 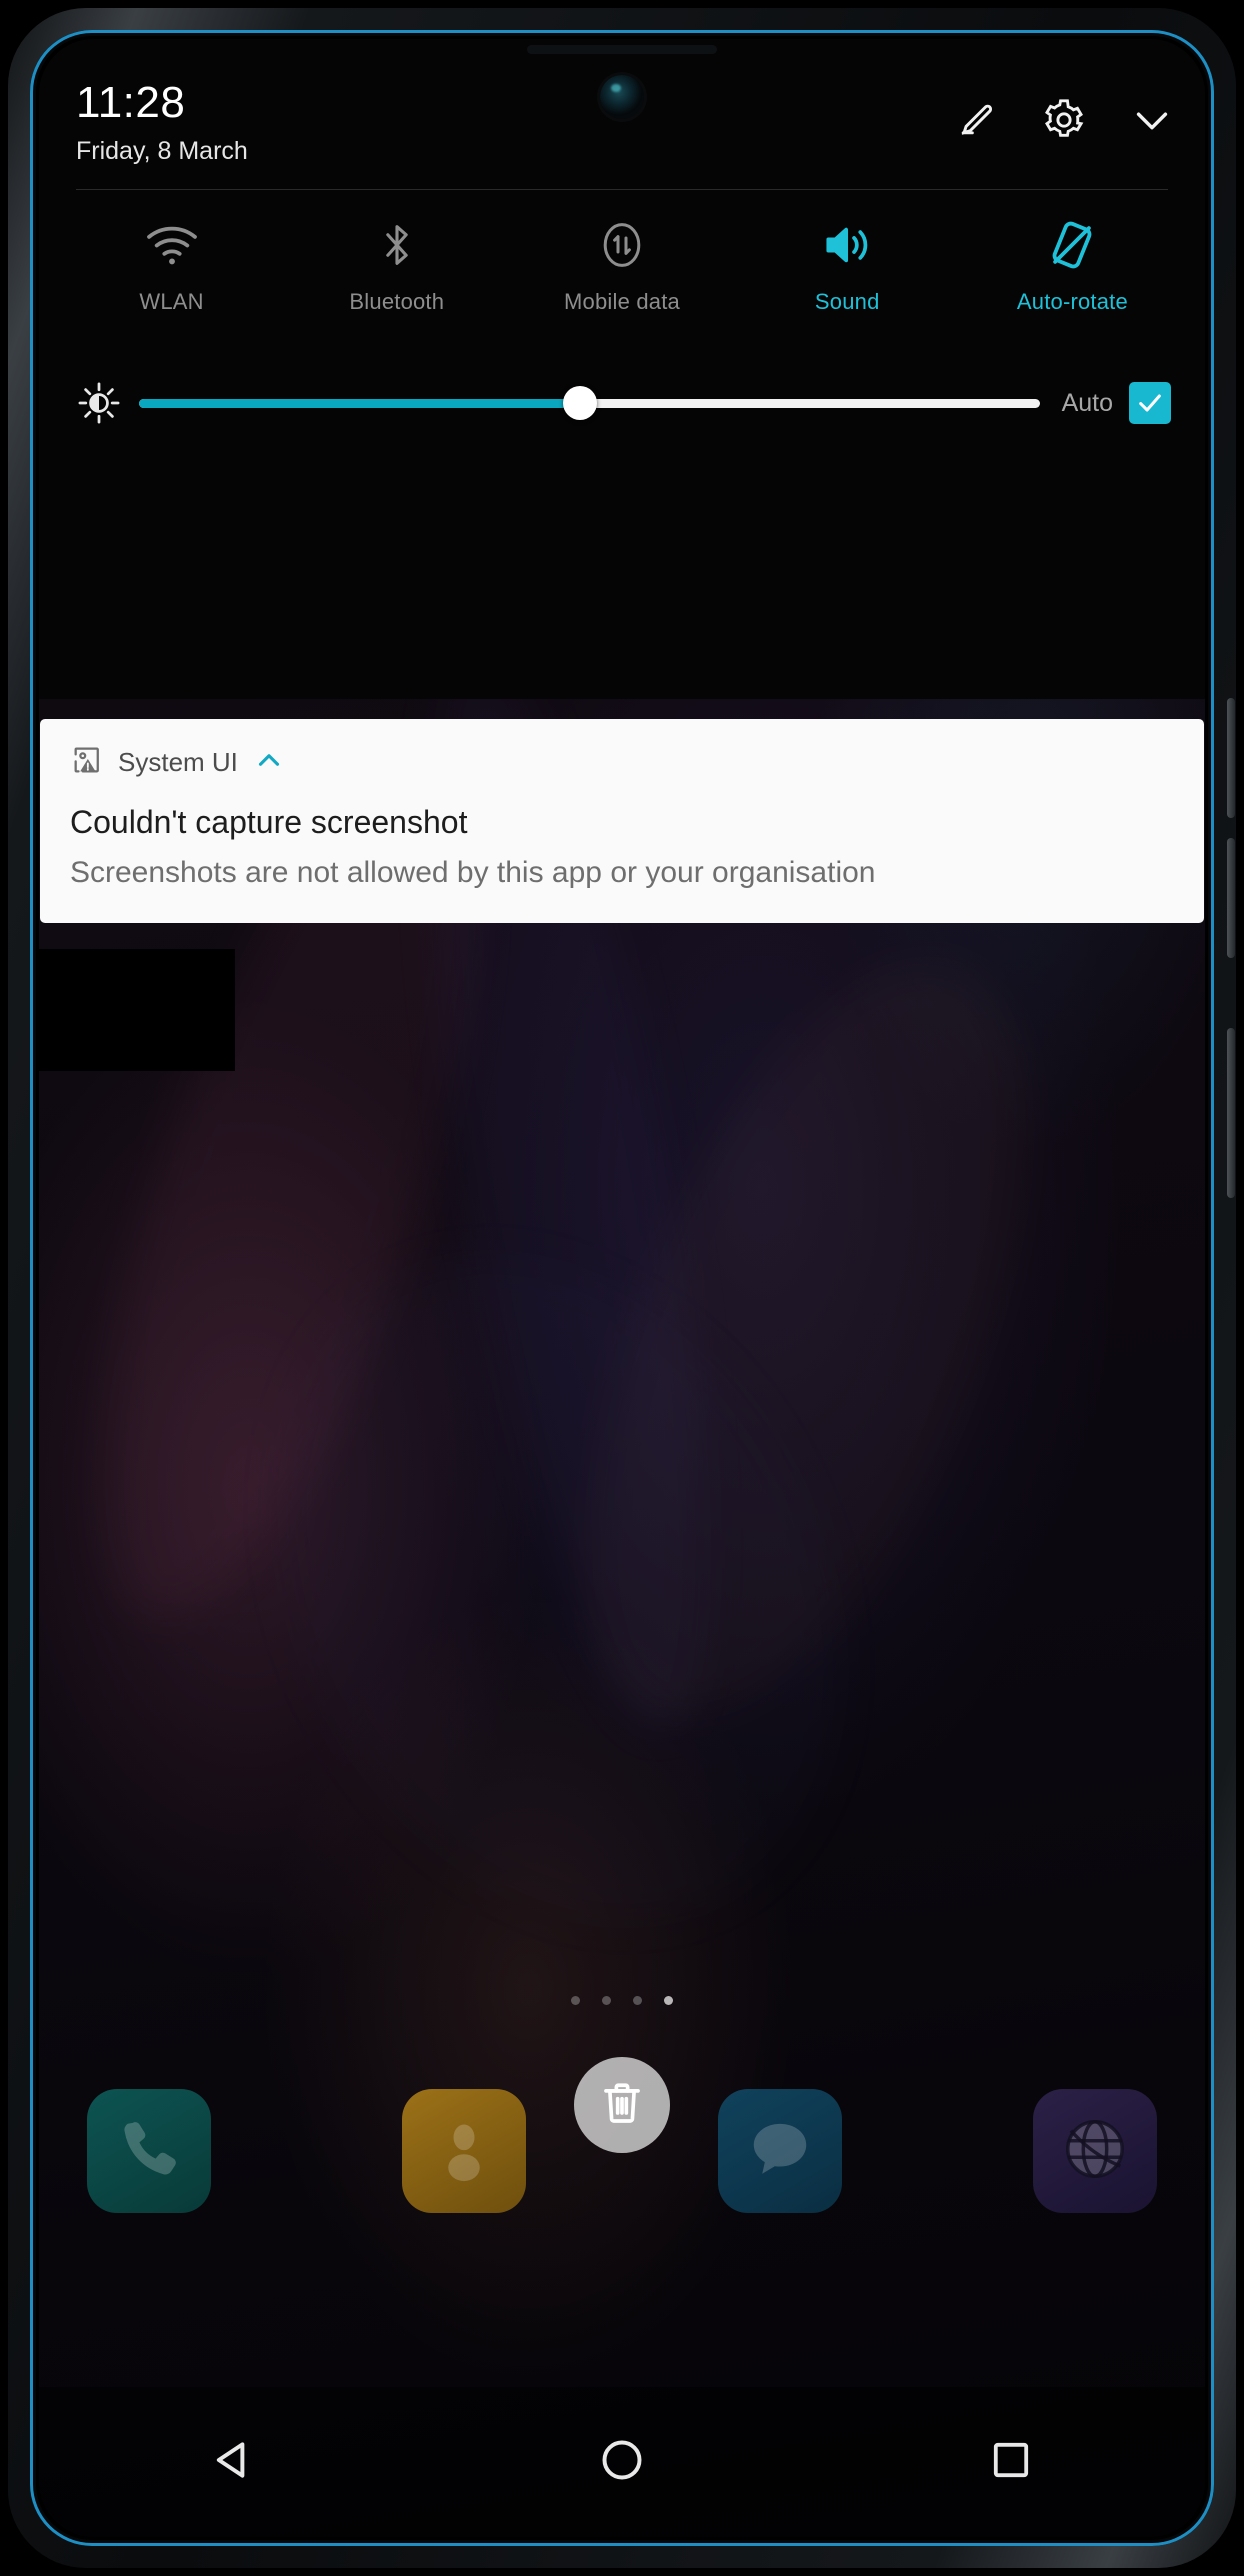 I want to click on settings-icon, so click(x=1064, y=120).